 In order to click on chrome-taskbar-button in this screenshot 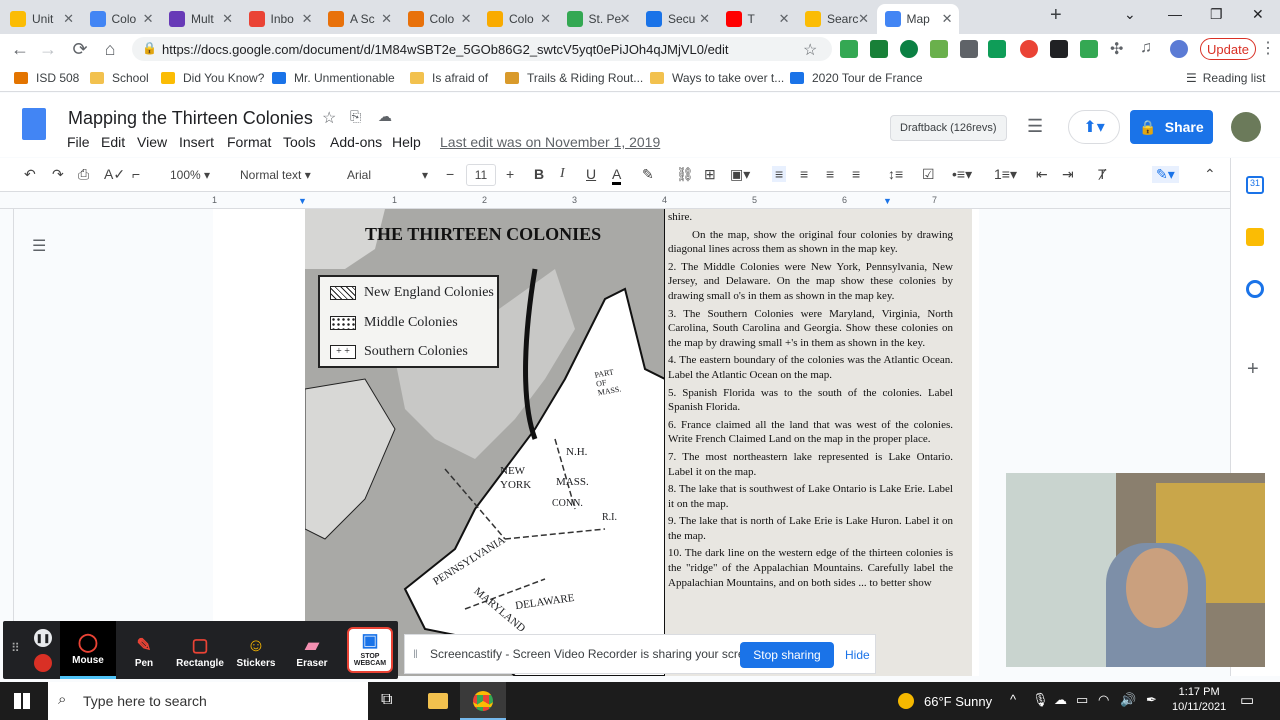, I will do `click(483, 701)`.